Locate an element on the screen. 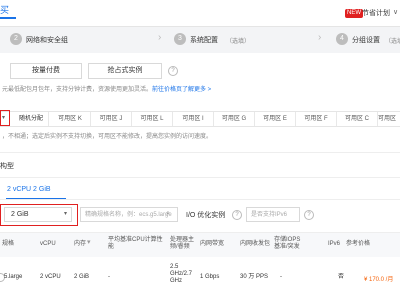  cell-bandwidth: 1 Gbps is located at coordinates (210, 277).